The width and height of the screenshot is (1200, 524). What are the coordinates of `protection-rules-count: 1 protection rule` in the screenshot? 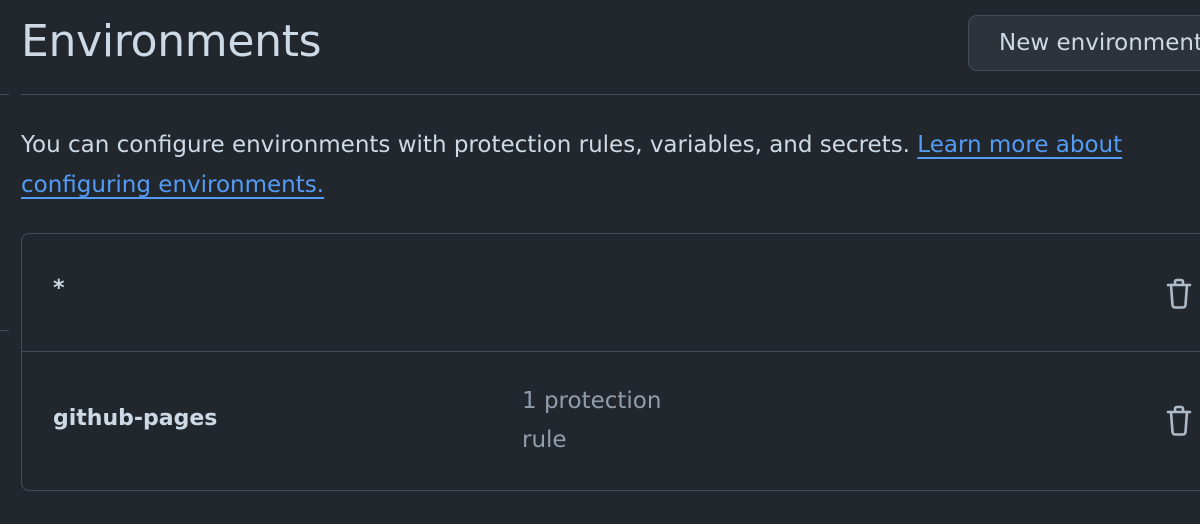 It's located at (592, 420).